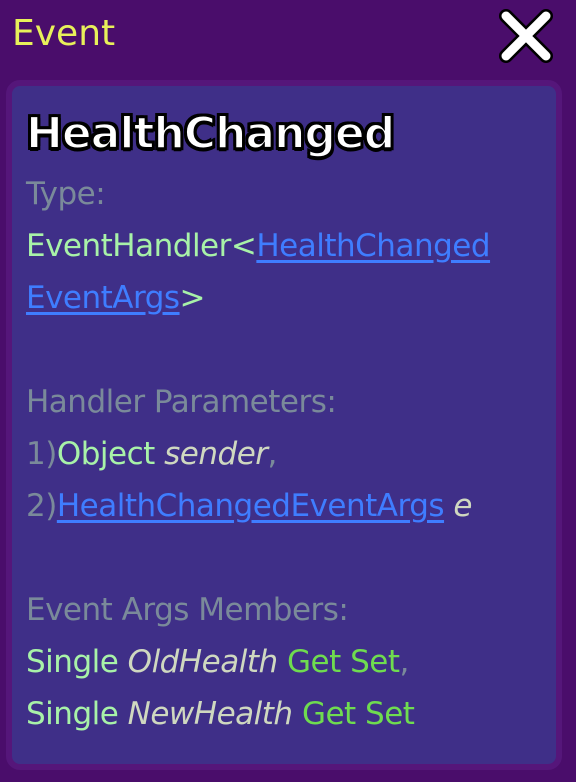 The height and width of the screenshot is (782, 576). I want to click on close-x-icon, so click(526, 36).